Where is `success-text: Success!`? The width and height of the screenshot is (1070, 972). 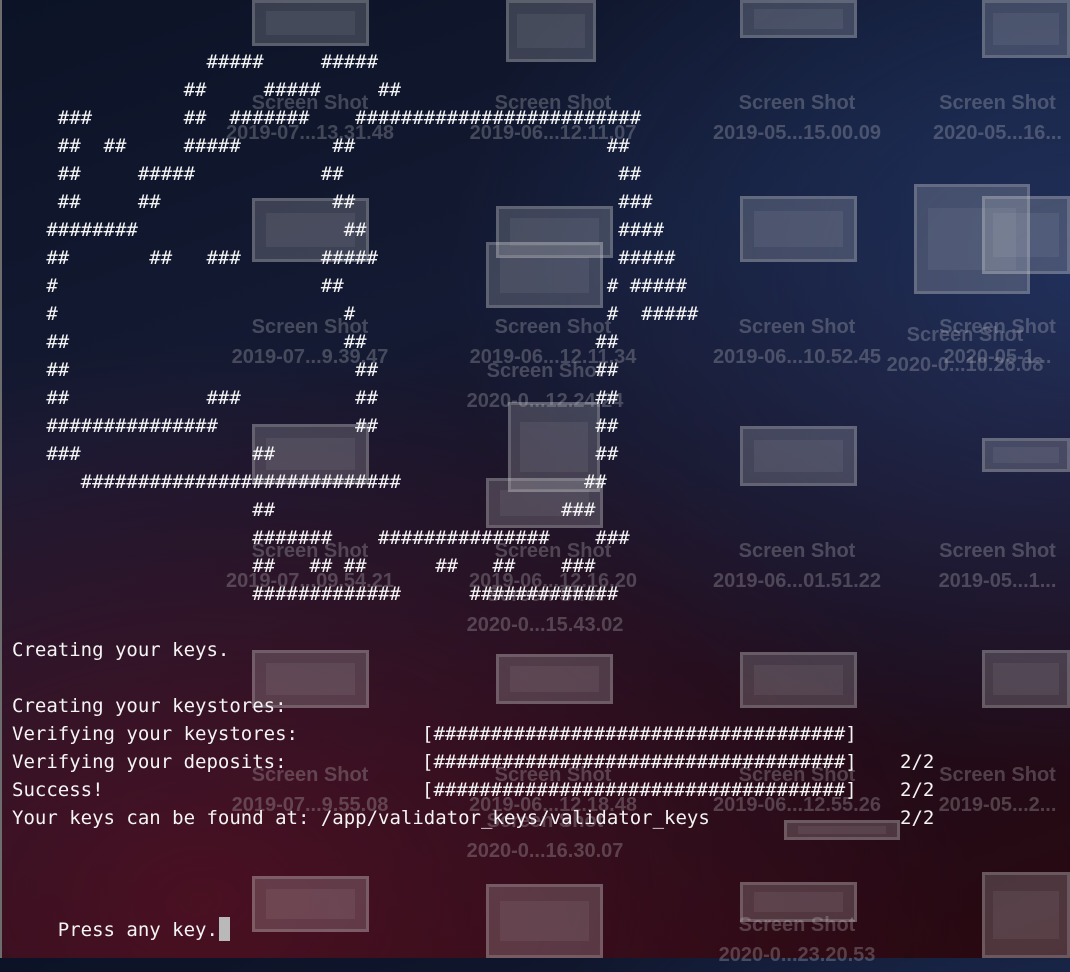
success-text: Success! is located at coordinates (58, 790).